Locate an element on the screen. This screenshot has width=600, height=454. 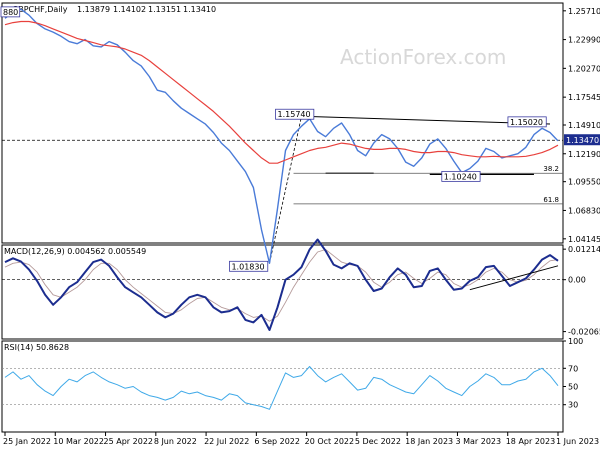
ohlc-high: 1.14102 is located at coordinates (129, 9).